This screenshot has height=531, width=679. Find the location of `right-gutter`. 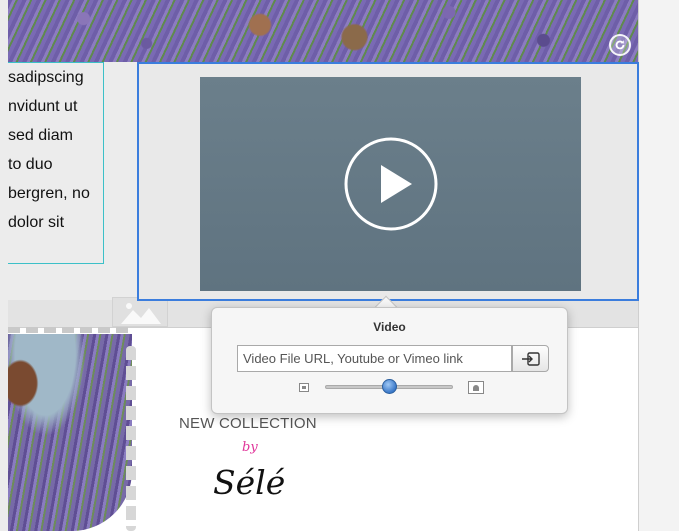

right-gutter is located at coordinates (658, 265).